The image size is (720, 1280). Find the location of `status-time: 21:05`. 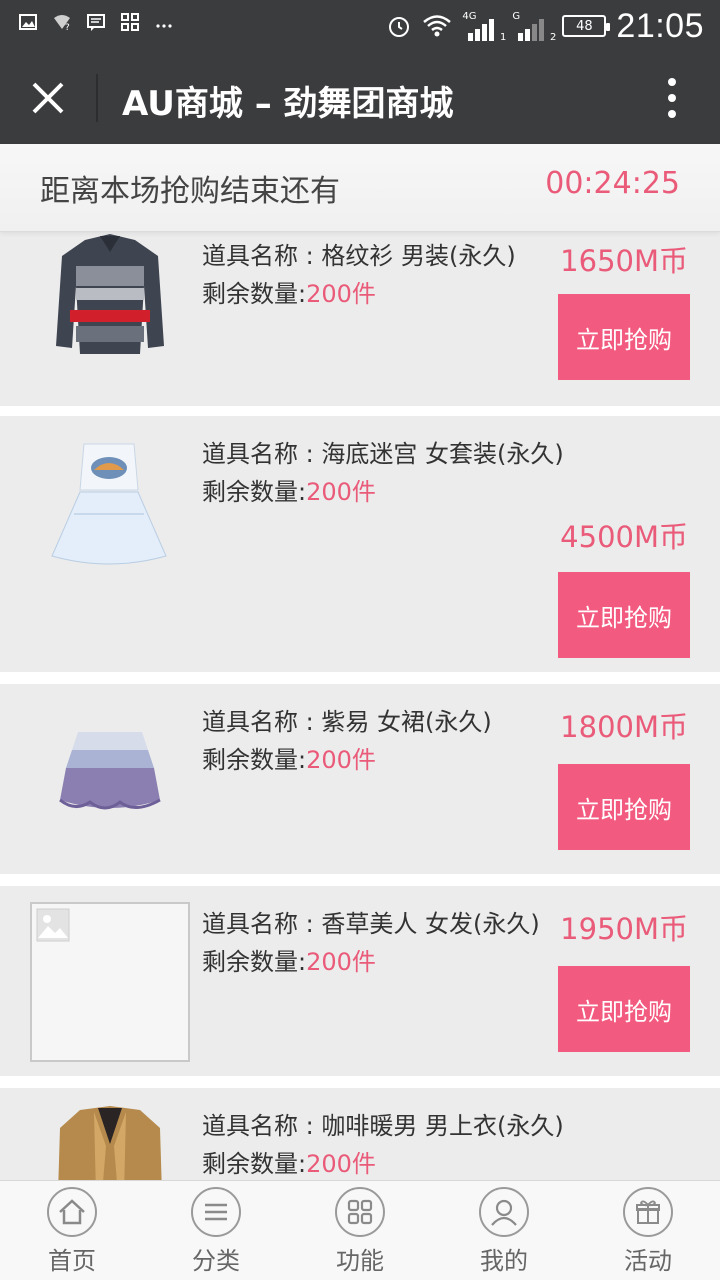

status-time: 21:05 is located at coordinates (660, 25).